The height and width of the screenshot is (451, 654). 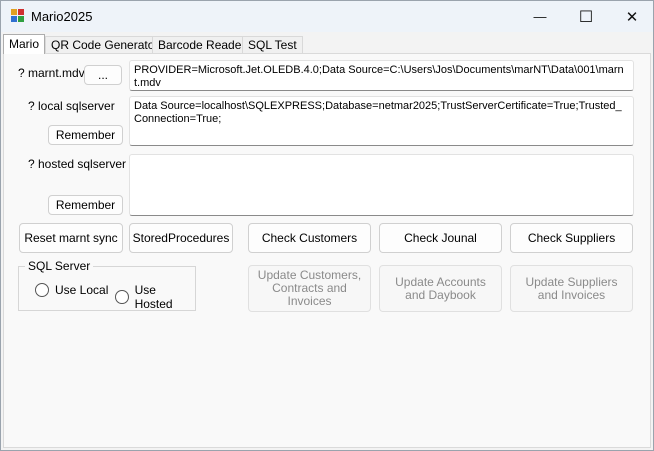 What do you see at coordinates (309, 288) in the screenshot?
I see `update-customers-button: Update Customers, Contracts and Invoices` at bounding box center [309, 288].